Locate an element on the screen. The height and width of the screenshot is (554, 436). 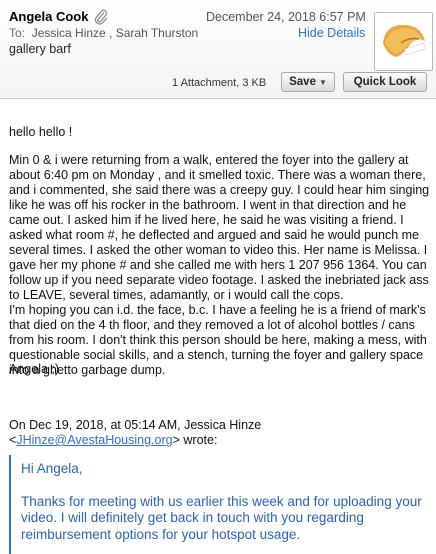
save-label: Save is located at coordinates (302, 82).